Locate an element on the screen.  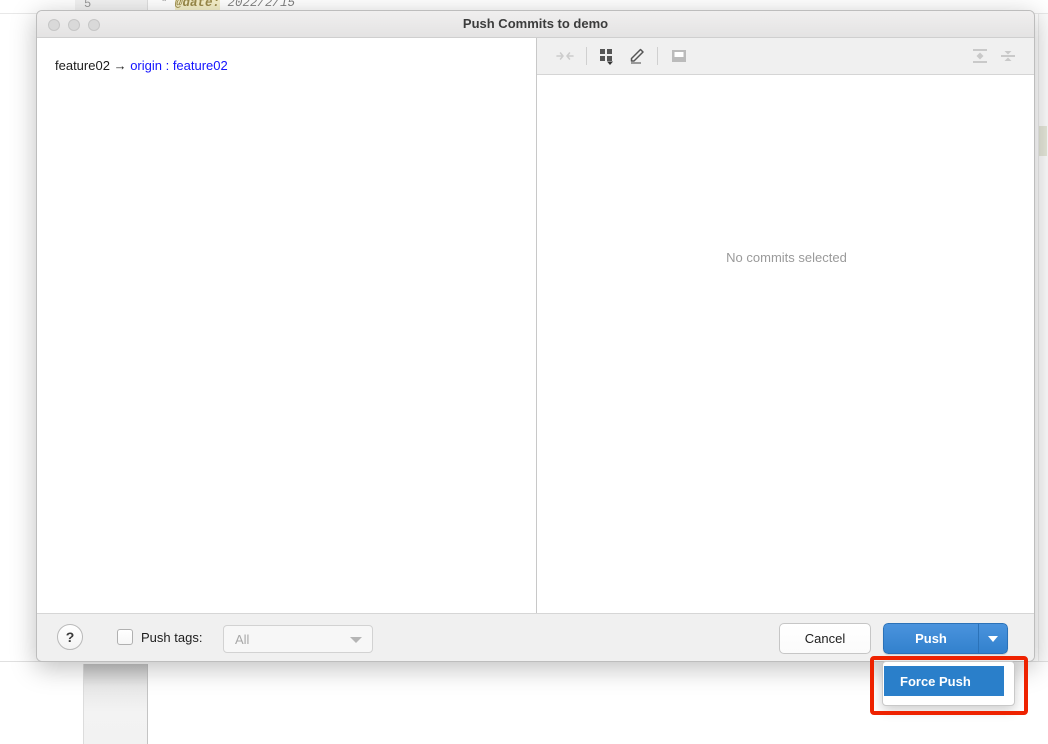
pencil-edit-icon is located at coordinates (636, 56).